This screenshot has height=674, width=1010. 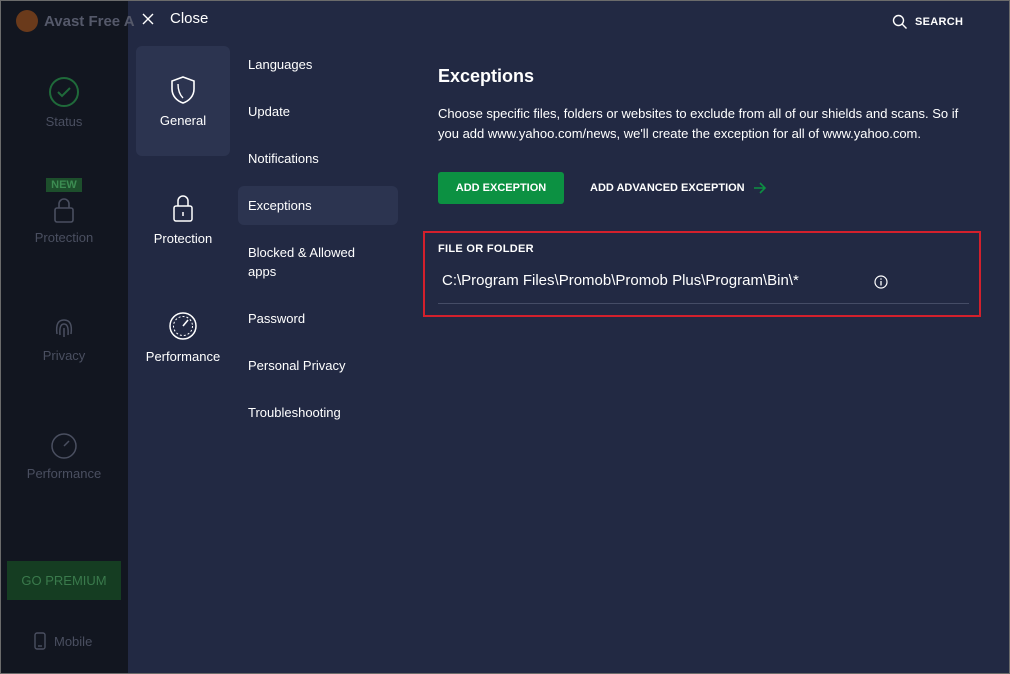 What do you see at coordinates (64, 185) in the screenshot?
I see `new-badge: NEW` at bounding box center [64, 185].